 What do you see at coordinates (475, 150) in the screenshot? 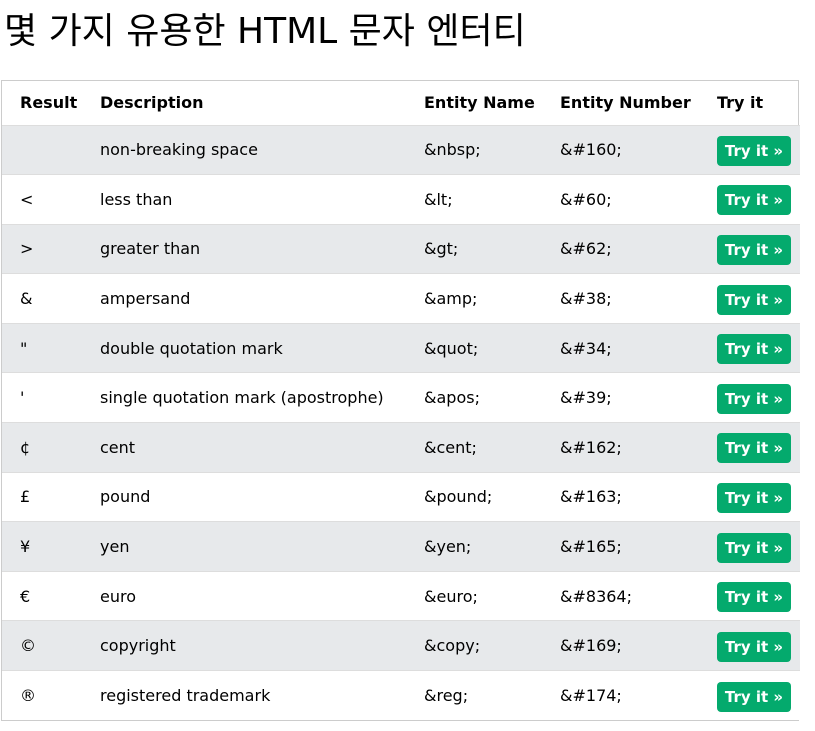
I see `entity-name-cell: &nbsp;` at bounding box center [475, 150].